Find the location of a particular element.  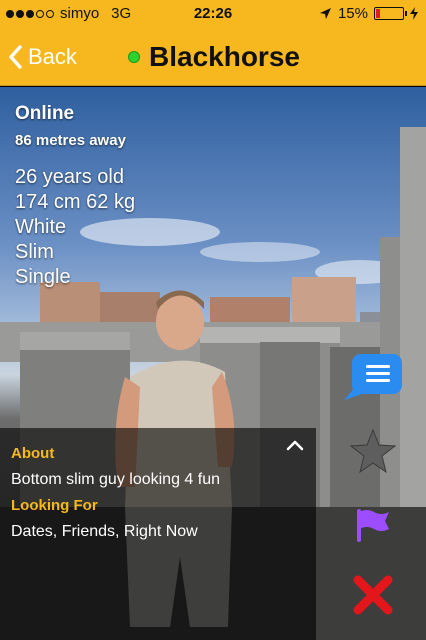

status-bar-right: 15% is located at coordinates (368, 13).